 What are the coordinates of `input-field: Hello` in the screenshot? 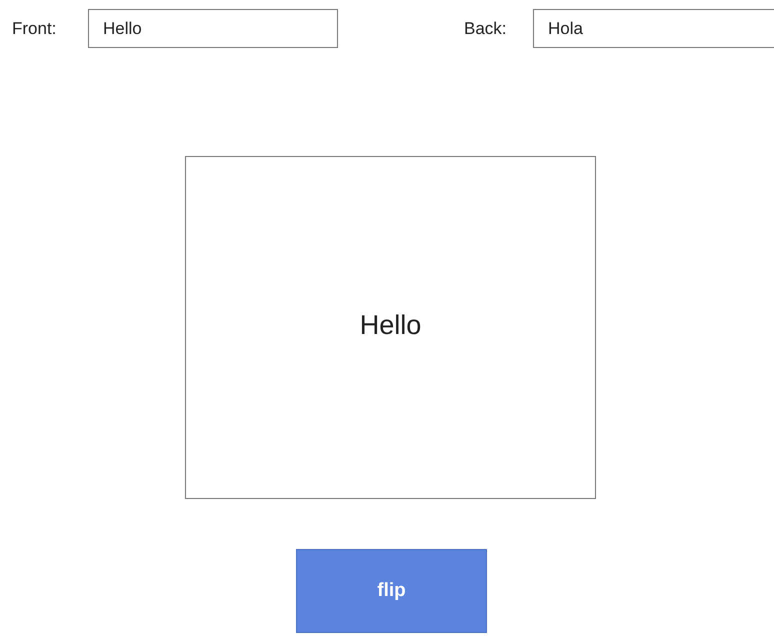 It's located at (213, 28).